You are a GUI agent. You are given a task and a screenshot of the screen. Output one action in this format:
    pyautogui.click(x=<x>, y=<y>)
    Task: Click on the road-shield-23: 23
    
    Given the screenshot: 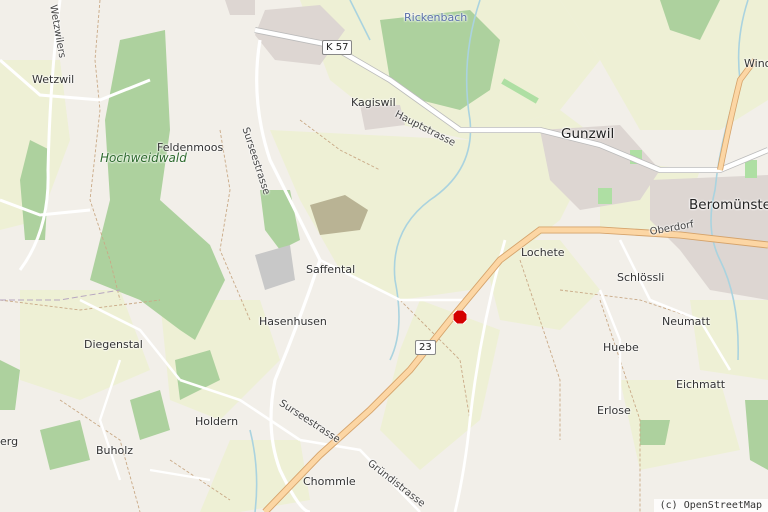 What is the action you would take?
    pyautogui.click(x=425, y=347)
    